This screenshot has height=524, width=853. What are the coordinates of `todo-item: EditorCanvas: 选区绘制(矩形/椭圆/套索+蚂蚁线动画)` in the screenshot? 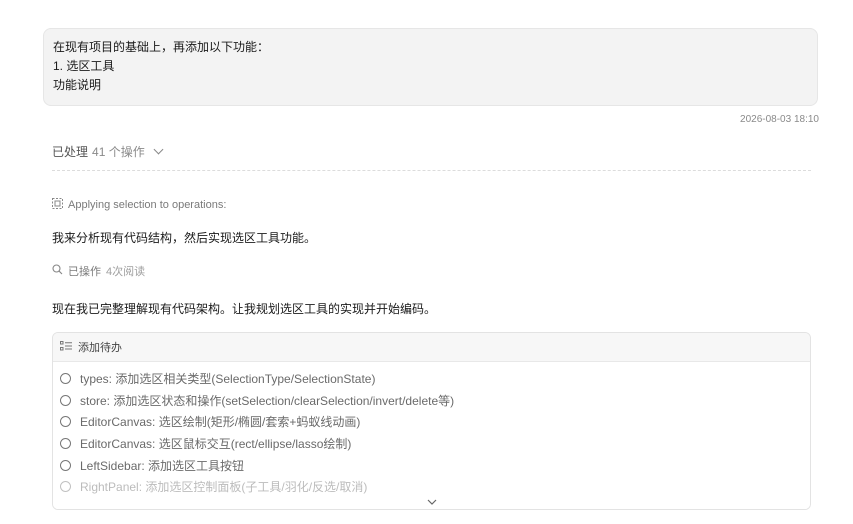 It's located at (431, 422).